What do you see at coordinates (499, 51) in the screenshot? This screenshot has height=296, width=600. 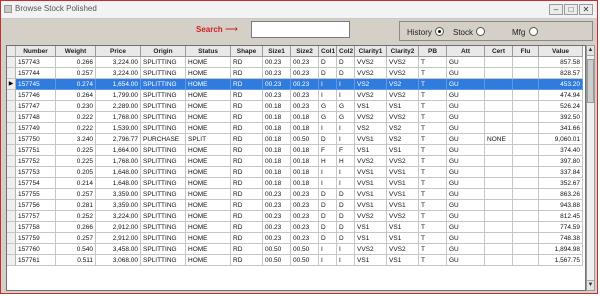 I see `column-header-cert: Cert` at bounding box center [499, 51].